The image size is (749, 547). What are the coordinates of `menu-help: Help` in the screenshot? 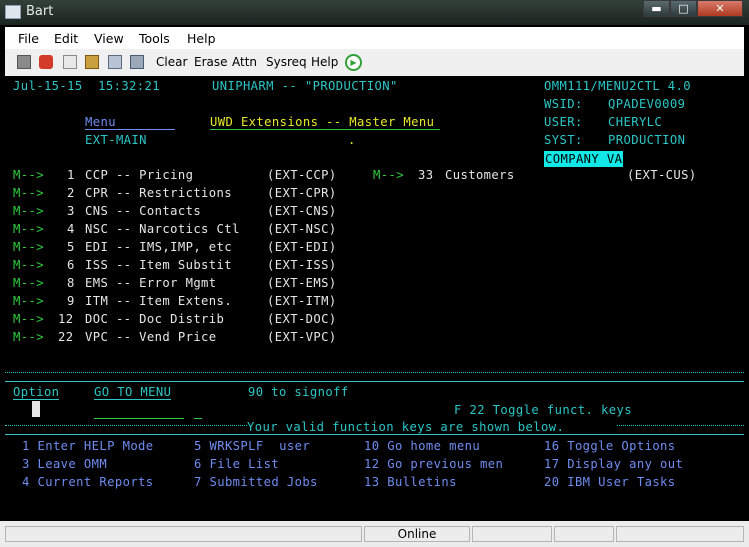 It's located at (201, 38).